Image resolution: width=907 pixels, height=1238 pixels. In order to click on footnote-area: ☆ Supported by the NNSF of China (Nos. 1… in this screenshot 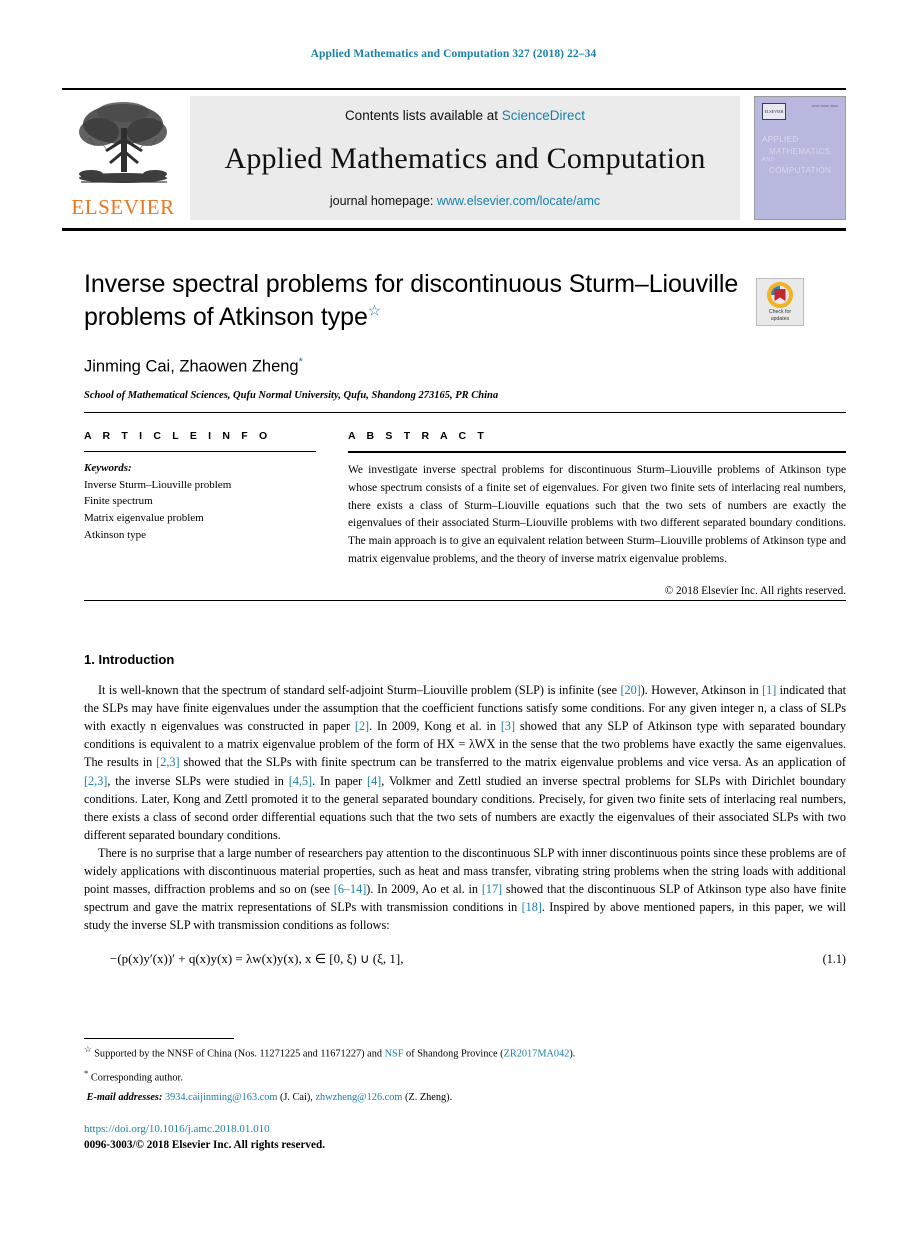, I will do `click(465, 1096)`.